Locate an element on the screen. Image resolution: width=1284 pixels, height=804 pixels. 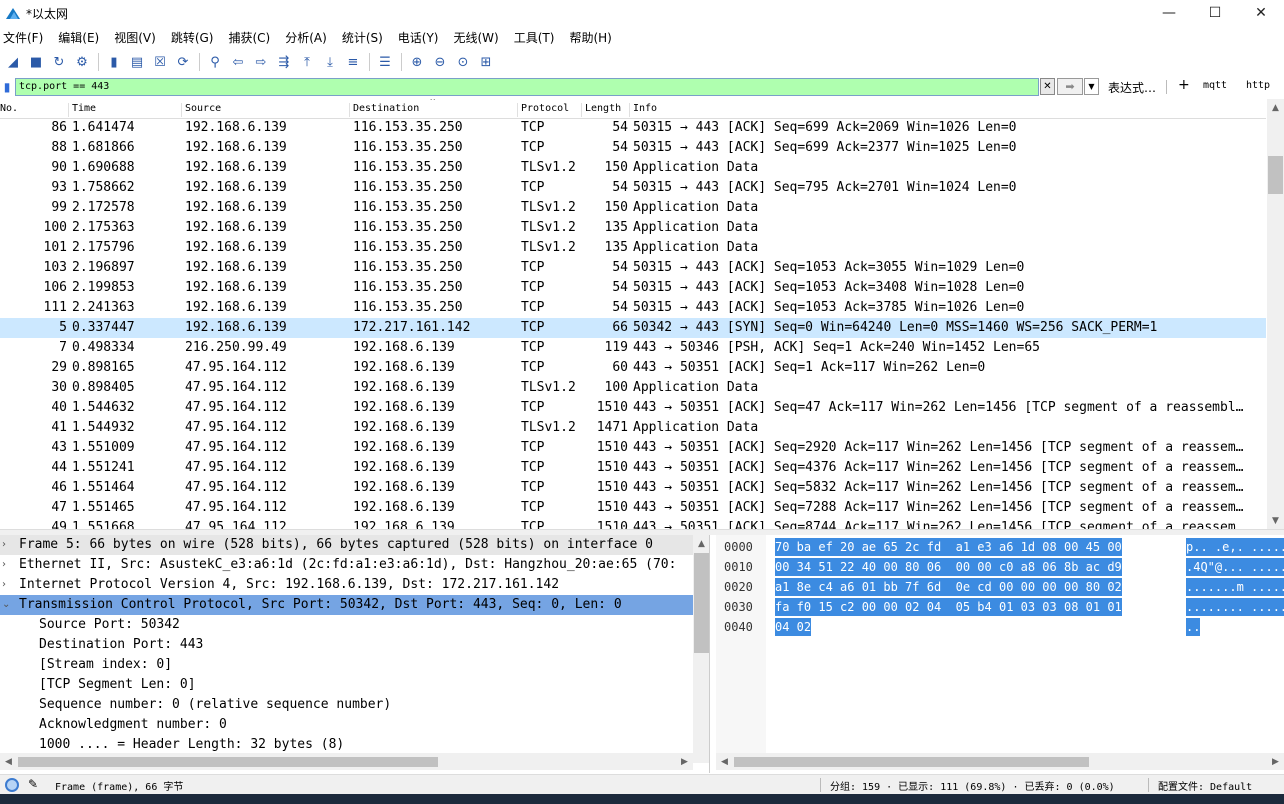
go-first-icon: ⤒ is located at coordinates (307, 62).